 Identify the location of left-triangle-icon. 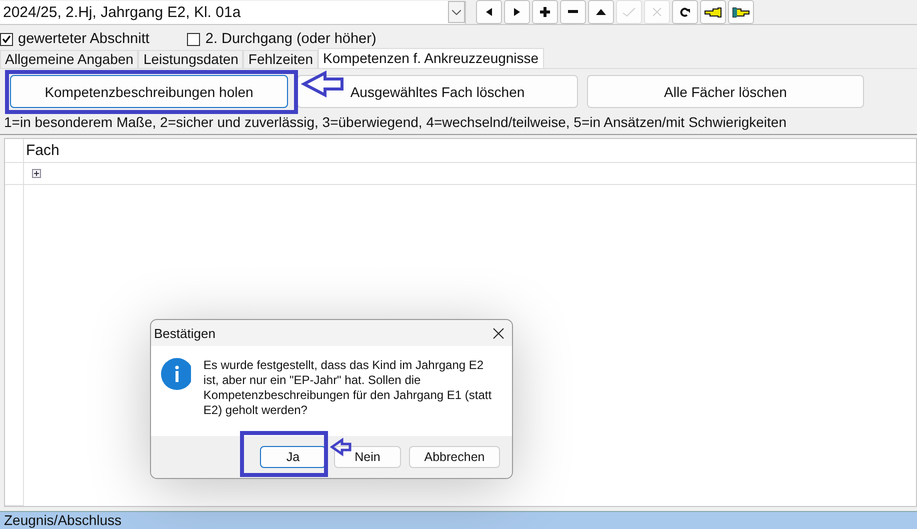
(489, 12).